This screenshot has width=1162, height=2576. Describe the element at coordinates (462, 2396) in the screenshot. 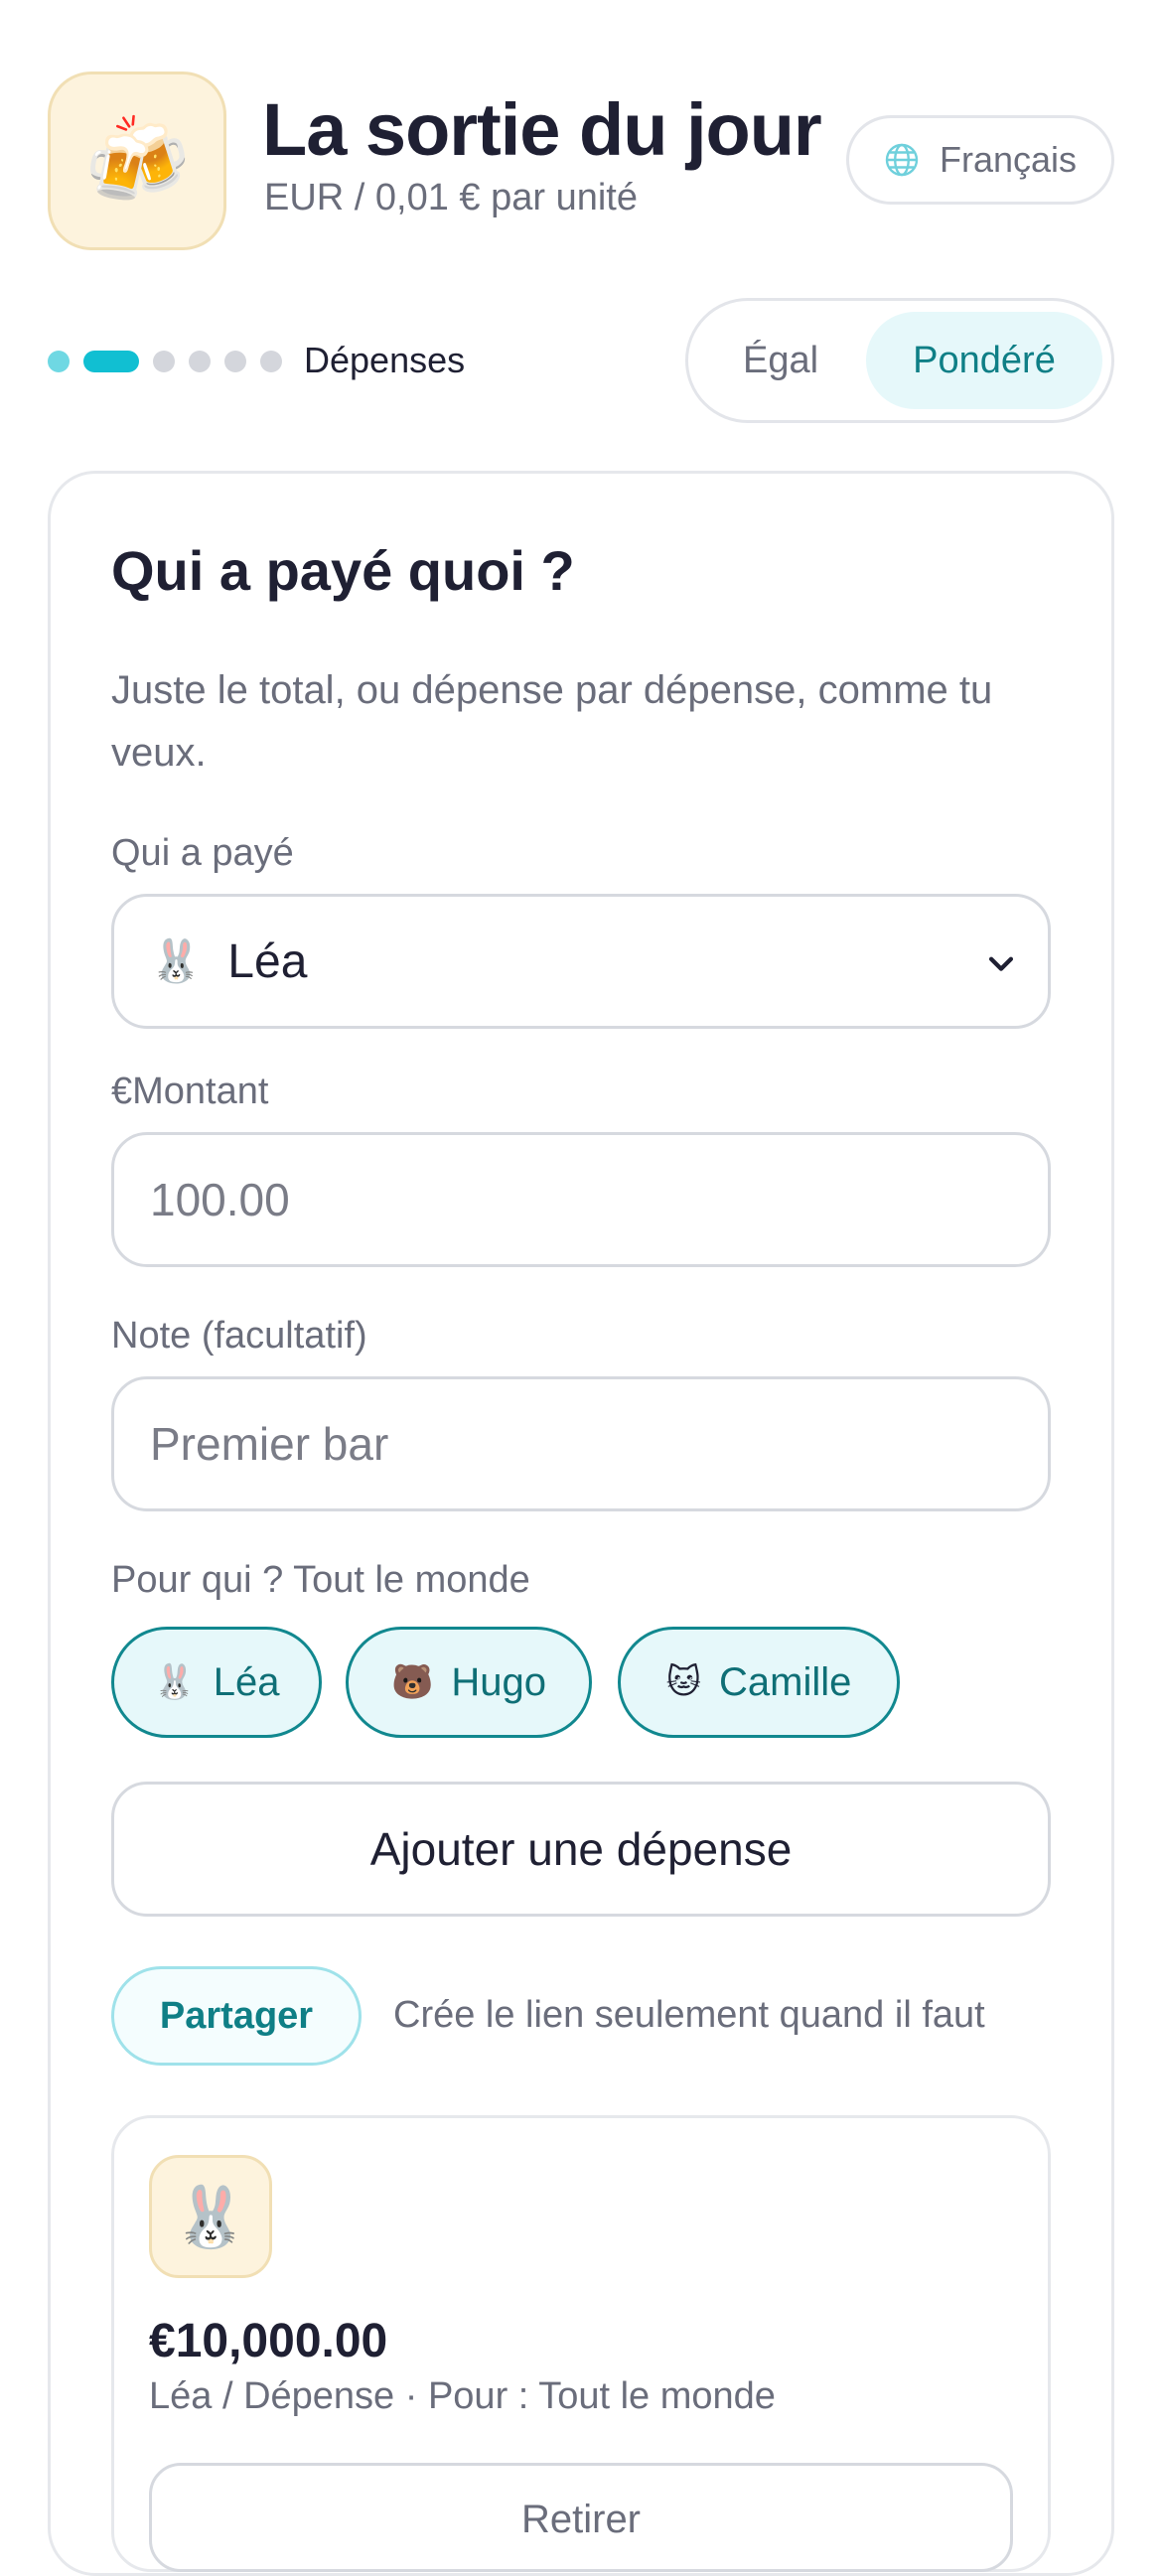

I see `expense-meta: Léa / Dépense · Pour : Tout le monde` at that location.